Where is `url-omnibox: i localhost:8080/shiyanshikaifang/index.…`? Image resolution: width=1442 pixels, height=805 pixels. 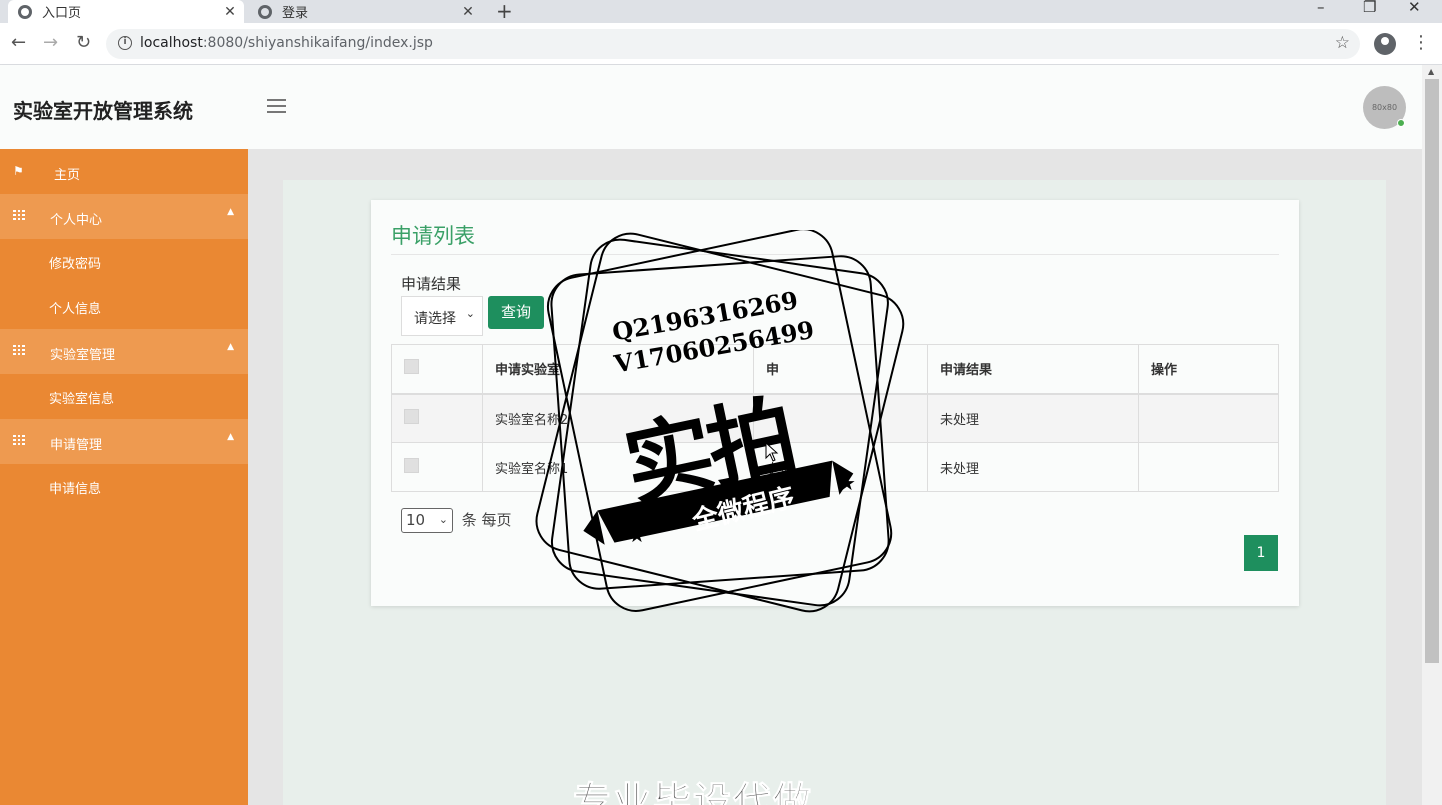 url-omnibox: i localhost:8080/shiyanshikaifang/index.… is located at coordinates (733, 44).